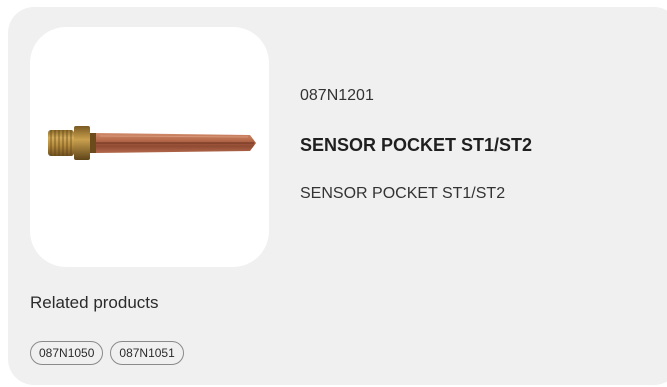  What do you see at coordinates (152, 143) in the screenshot?
I see `sensor-pocket-image` at bounding box center [152, 143].